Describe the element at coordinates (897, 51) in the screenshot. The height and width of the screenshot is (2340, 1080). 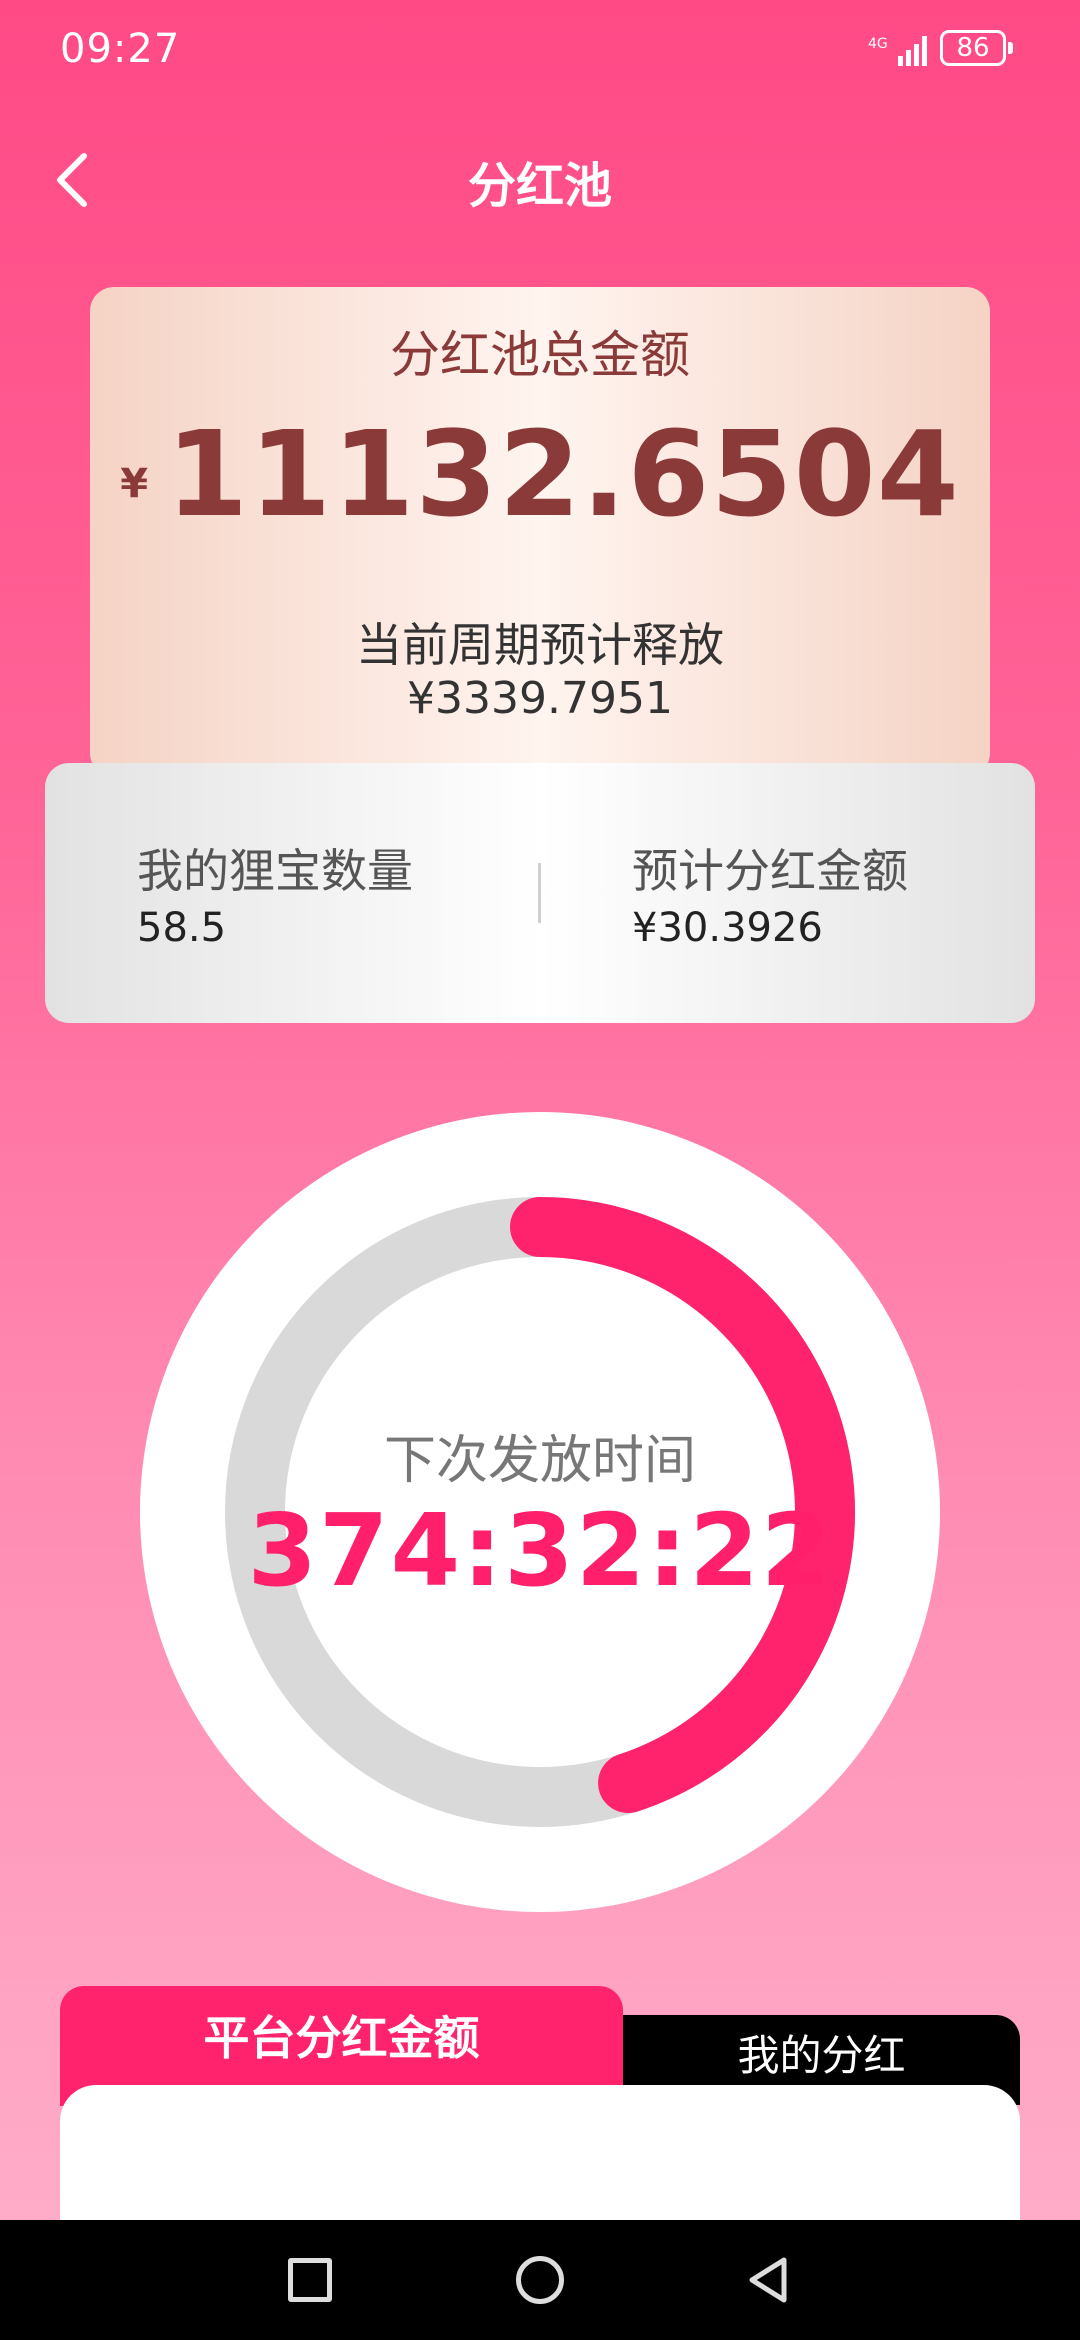
I see `signal-icon: 4G` at that location.